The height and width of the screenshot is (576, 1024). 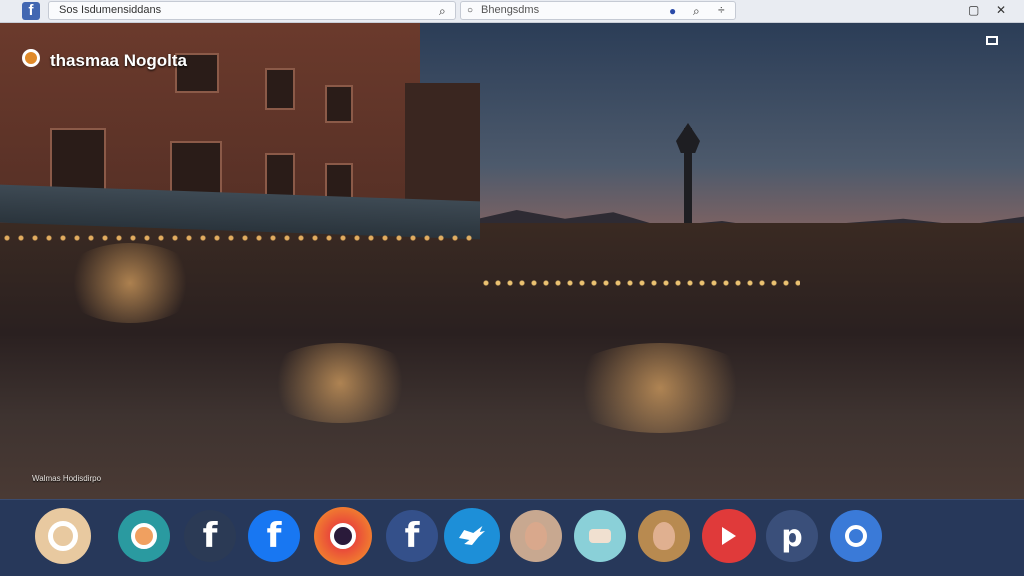 What do you see at coordinates (110, 10) in the screenshot?
I see `address-bar-text: Sos Isdumensiddans` at bounding box center [110, 10].